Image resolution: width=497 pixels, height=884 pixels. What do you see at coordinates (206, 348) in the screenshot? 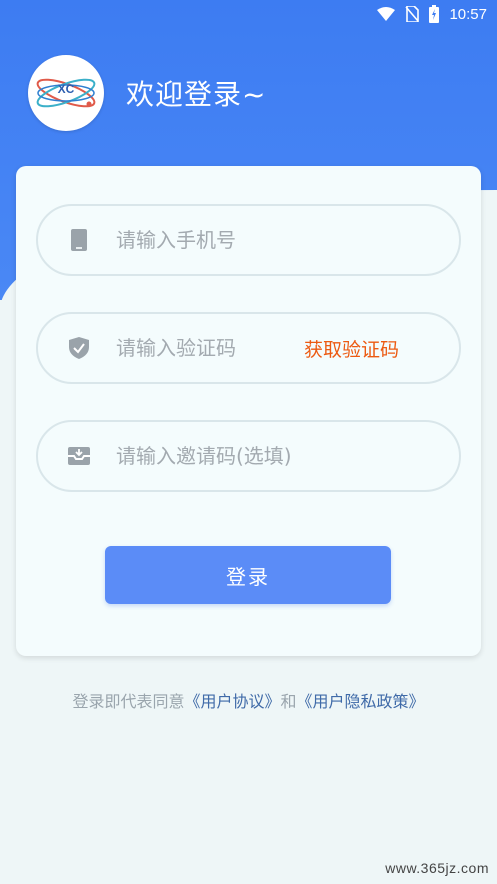
I see `code-input` at bounding box center [206, 348].